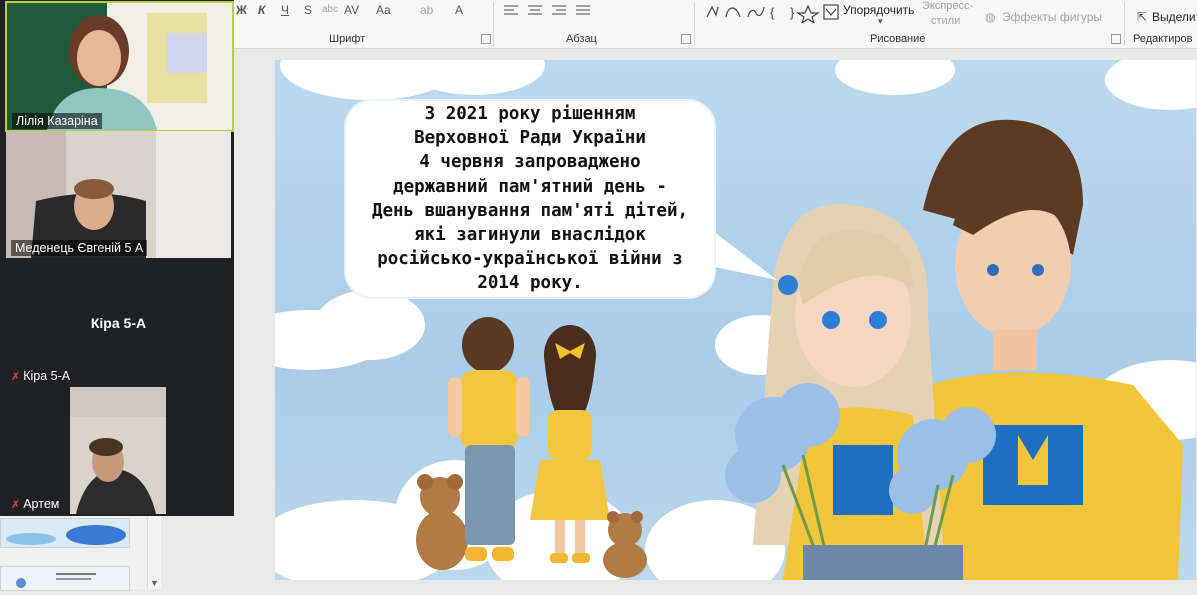 The image size is (1197, 595). I want to click on bubble-line: День вшанування пам'яті дітей,, so click(530, 210).